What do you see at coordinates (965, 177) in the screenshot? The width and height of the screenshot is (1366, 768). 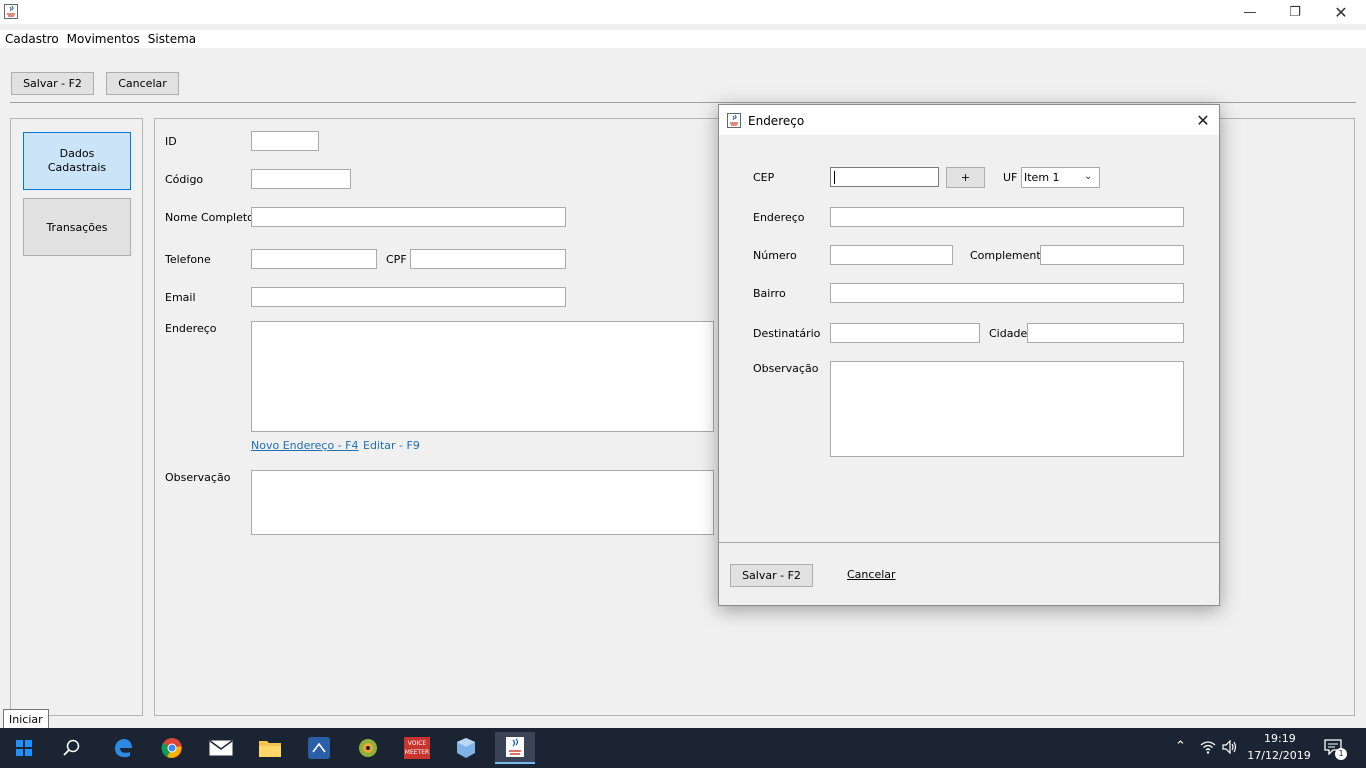 I see `cep-search-button: +` at bounding box center [965, 177].